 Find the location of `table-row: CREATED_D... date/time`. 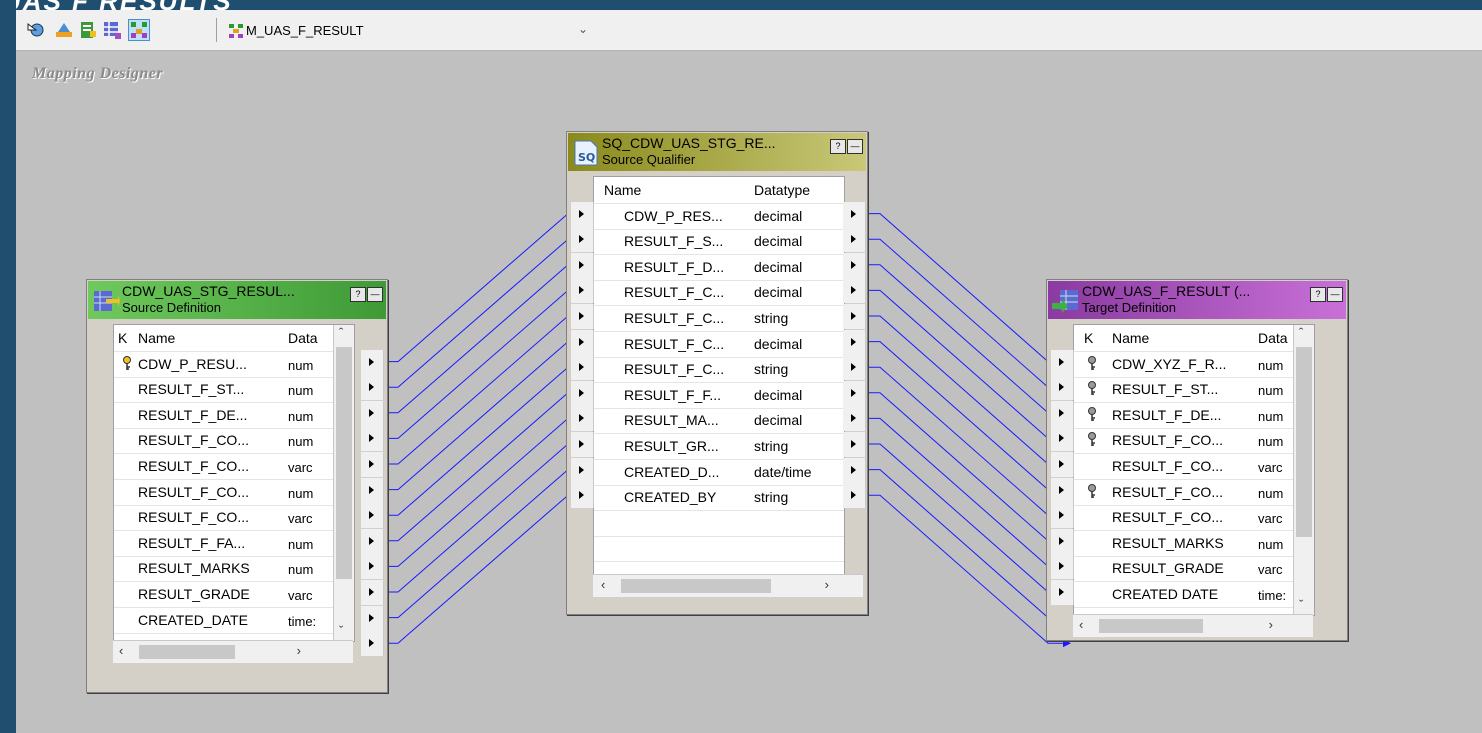

table-row: CREATED_D... date/time is located at coordinates (719, 472).